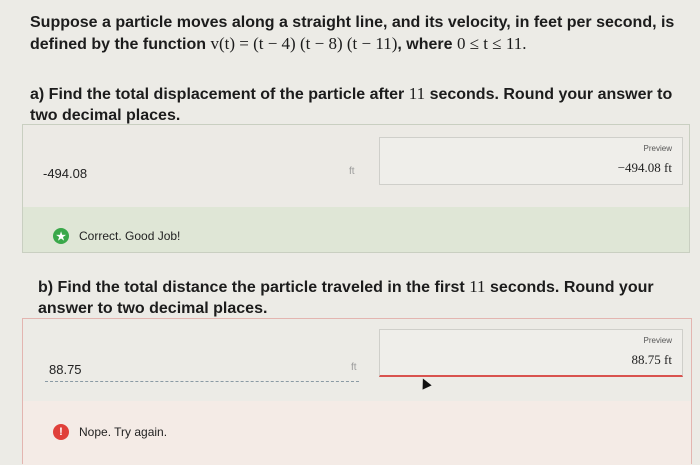 The image size is (700, 465). Describe the element at coordinates (357, 433) in the screenshot. I see `part-b-feedback-strip: ! Nope. Try again.` at that location.